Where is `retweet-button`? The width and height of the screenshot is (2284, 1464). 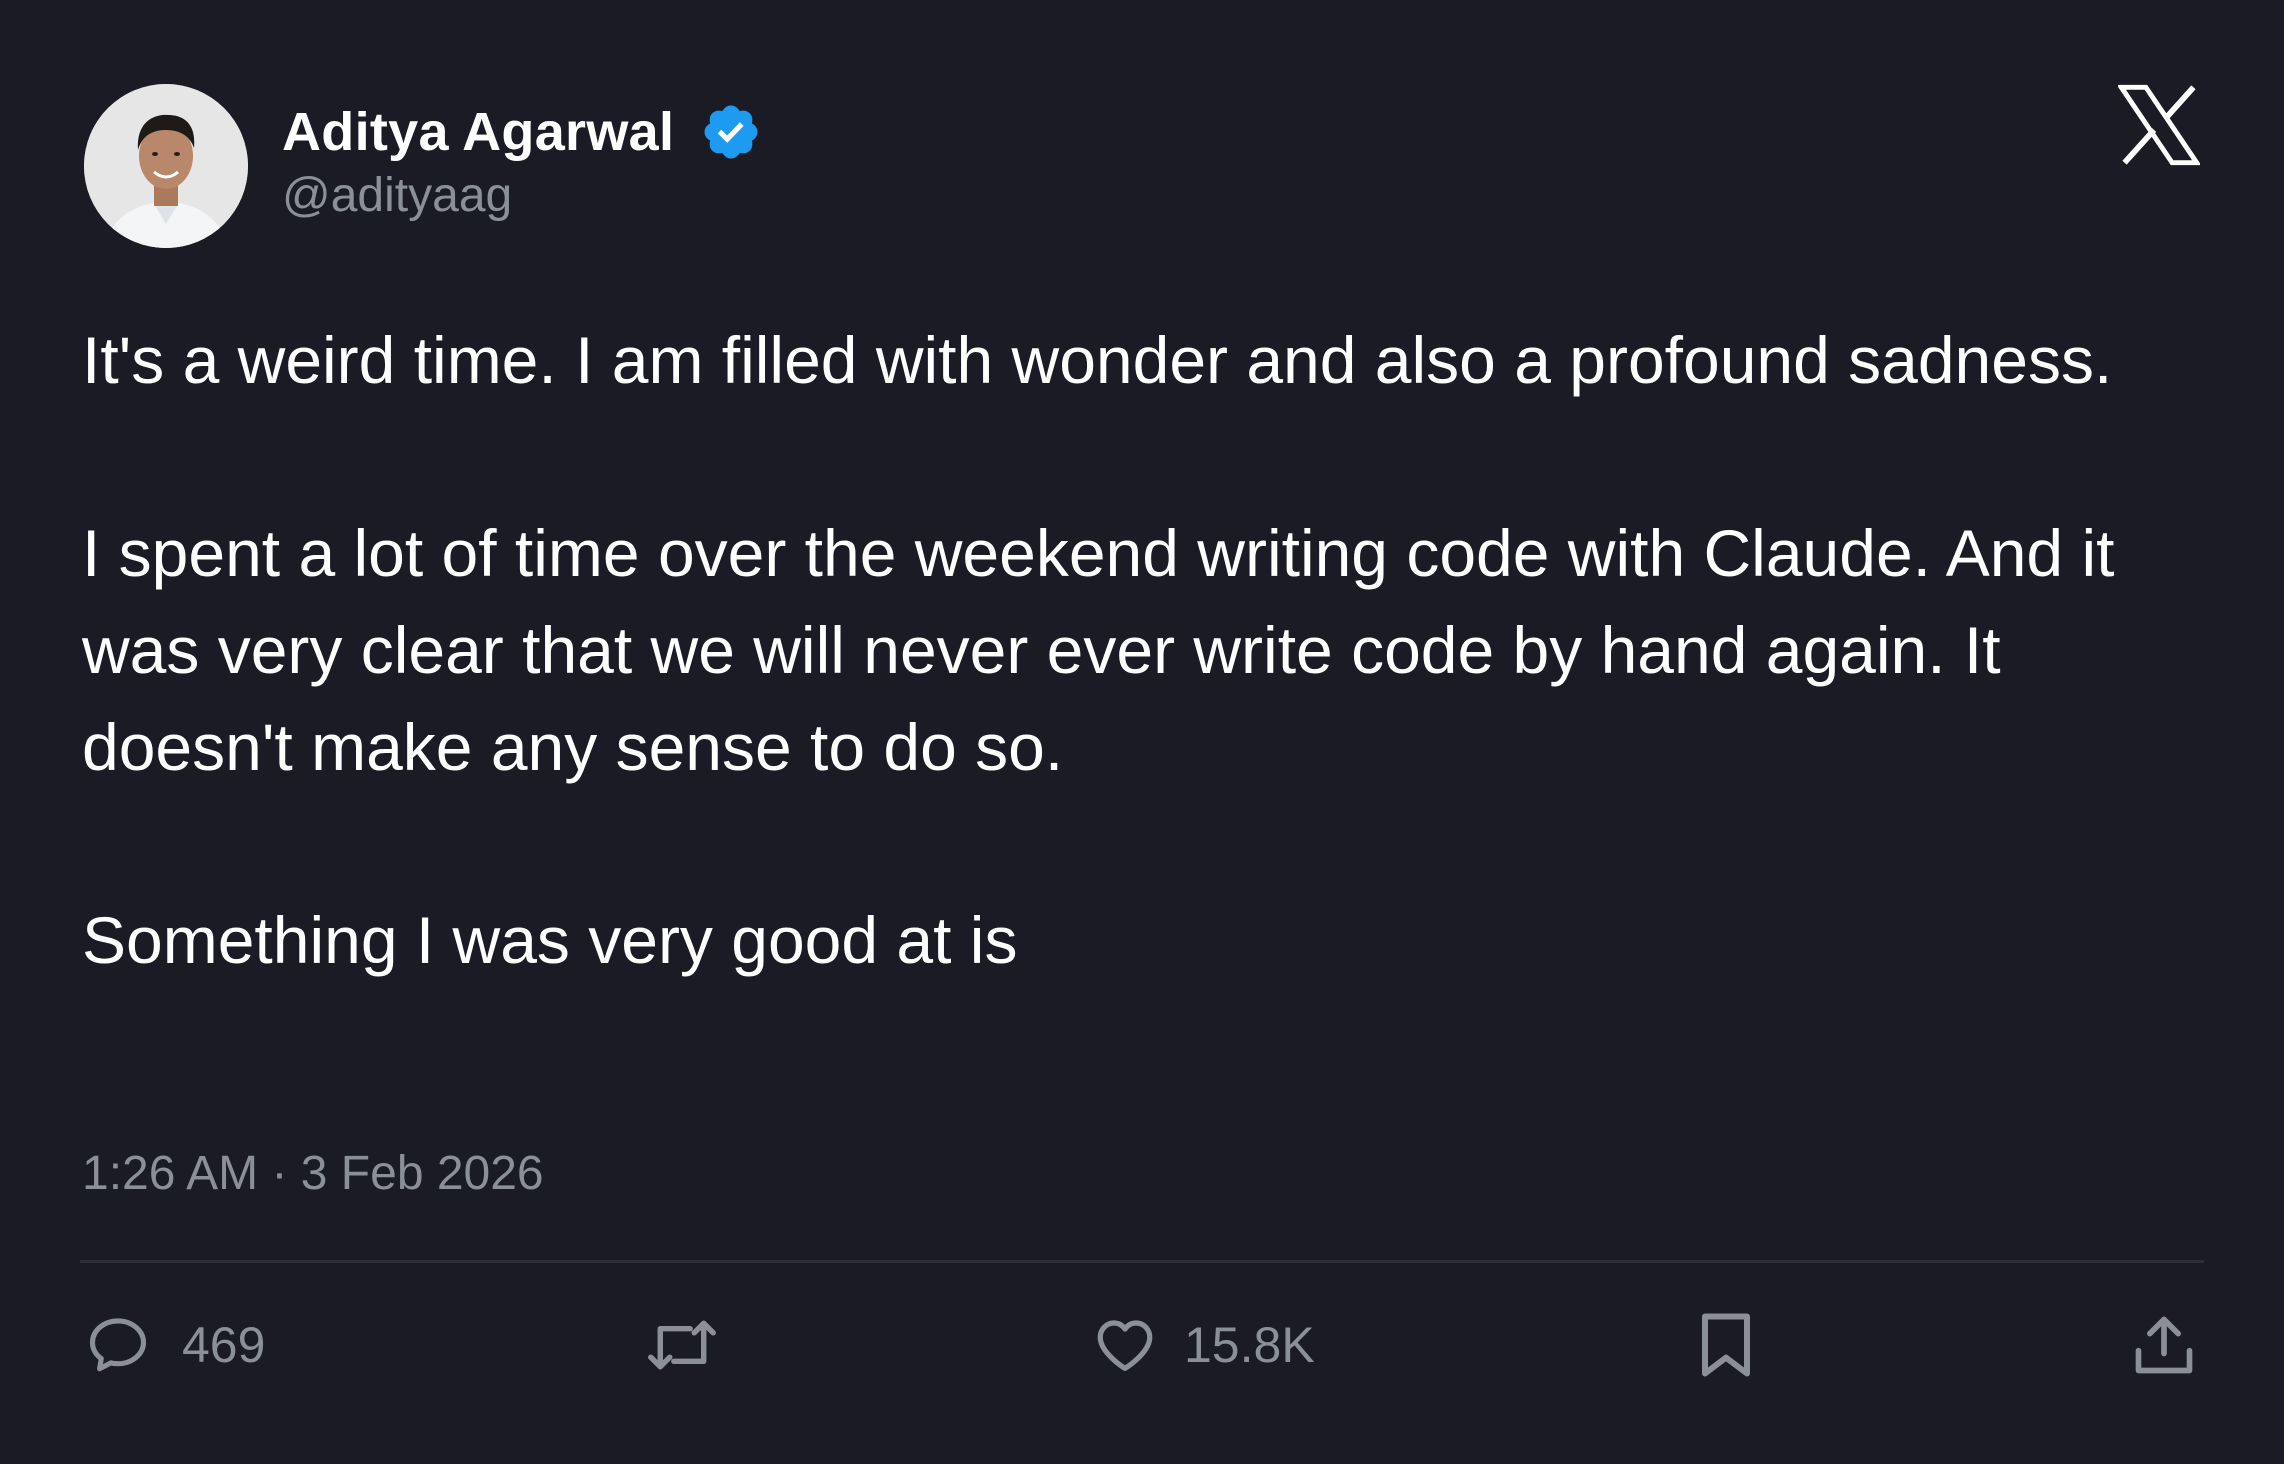
retweet-button is located at coordinates (682, 1345).